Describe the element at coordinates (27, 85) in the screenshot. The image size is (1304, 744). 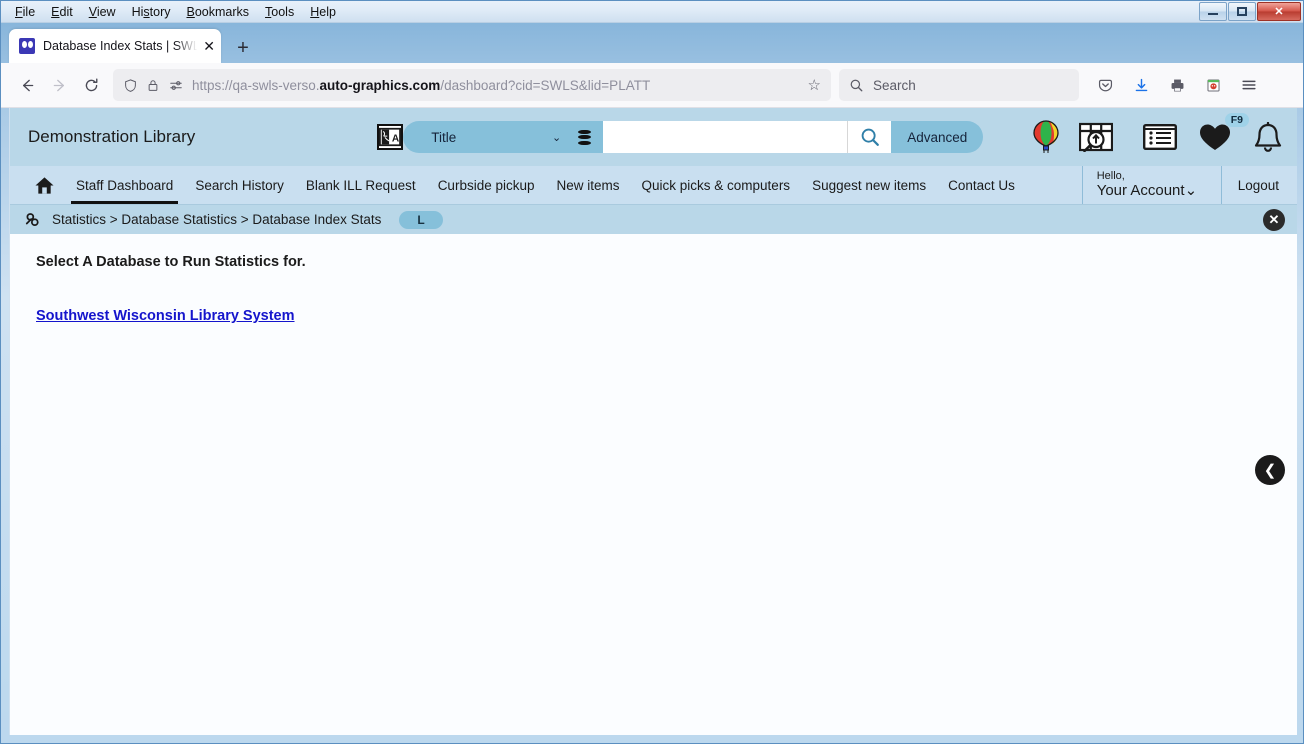
I see `back-button` at that location.